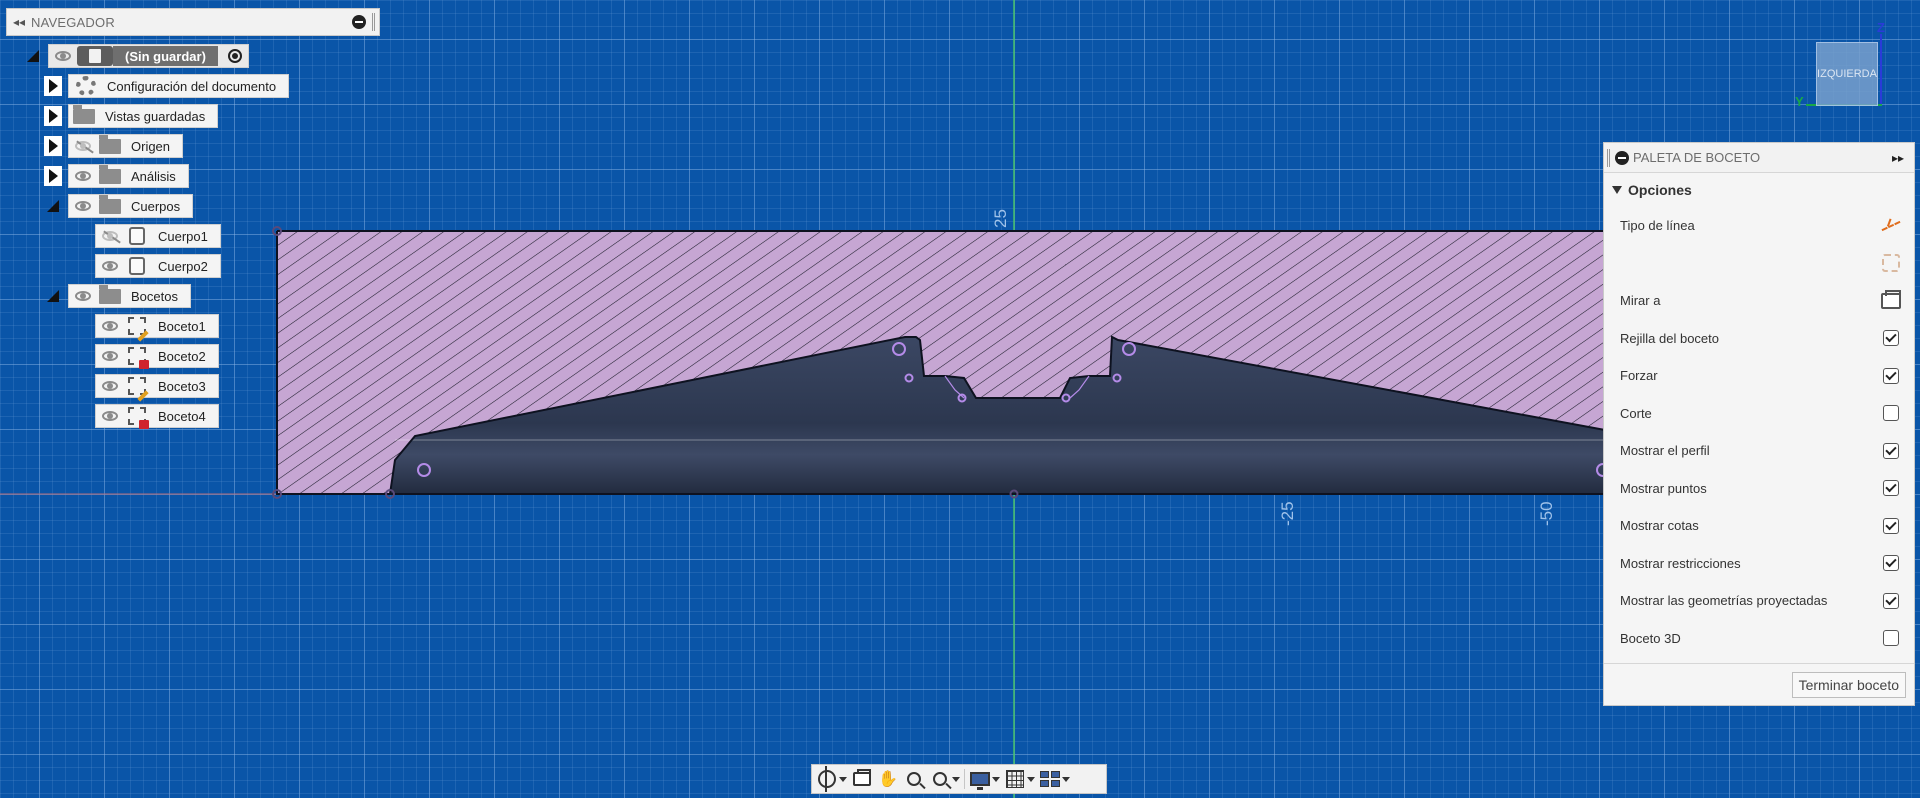 This screenshot has height=798, width=1920. Describe the element at coordinates (19, 22) in the screenshot. I see `collapse-navigator-icon: ◂◂` at that location.